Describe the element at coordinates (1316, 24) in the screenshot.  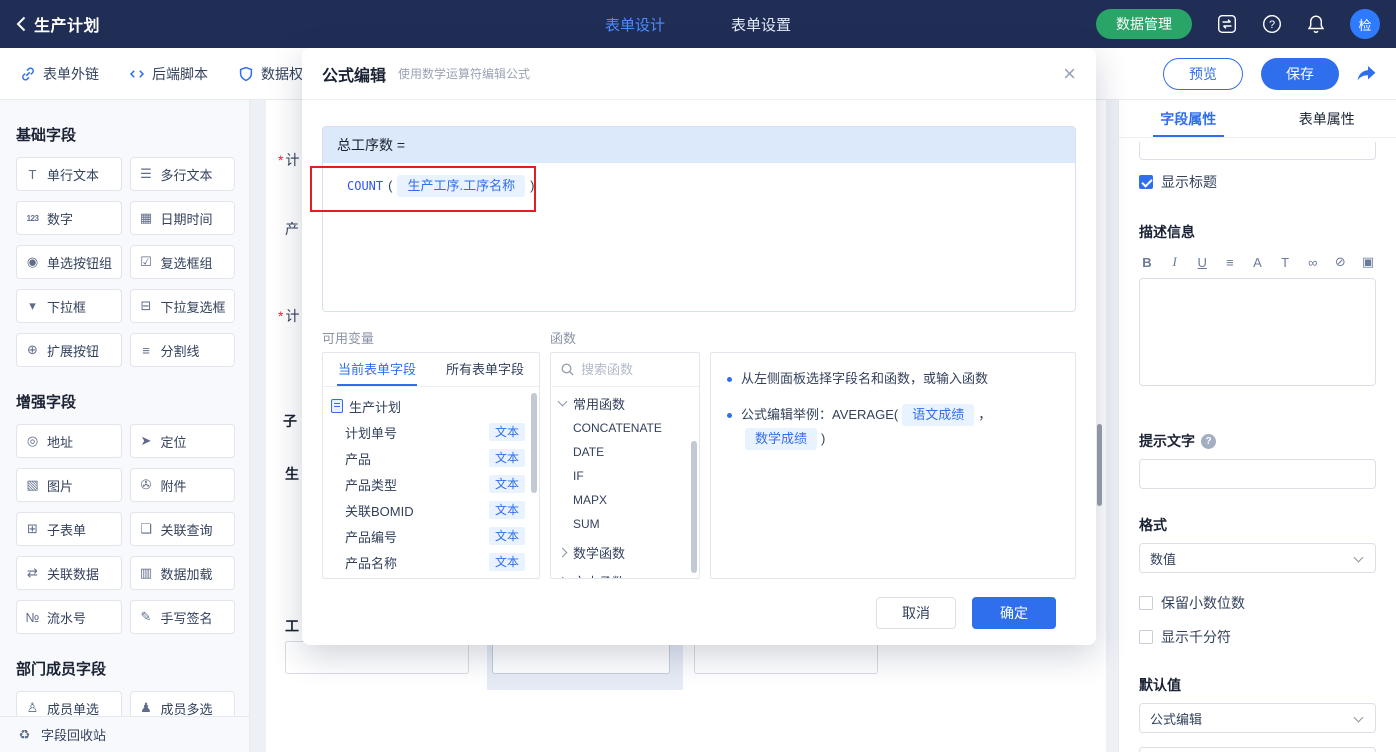
I see `bell-icon` at that location.